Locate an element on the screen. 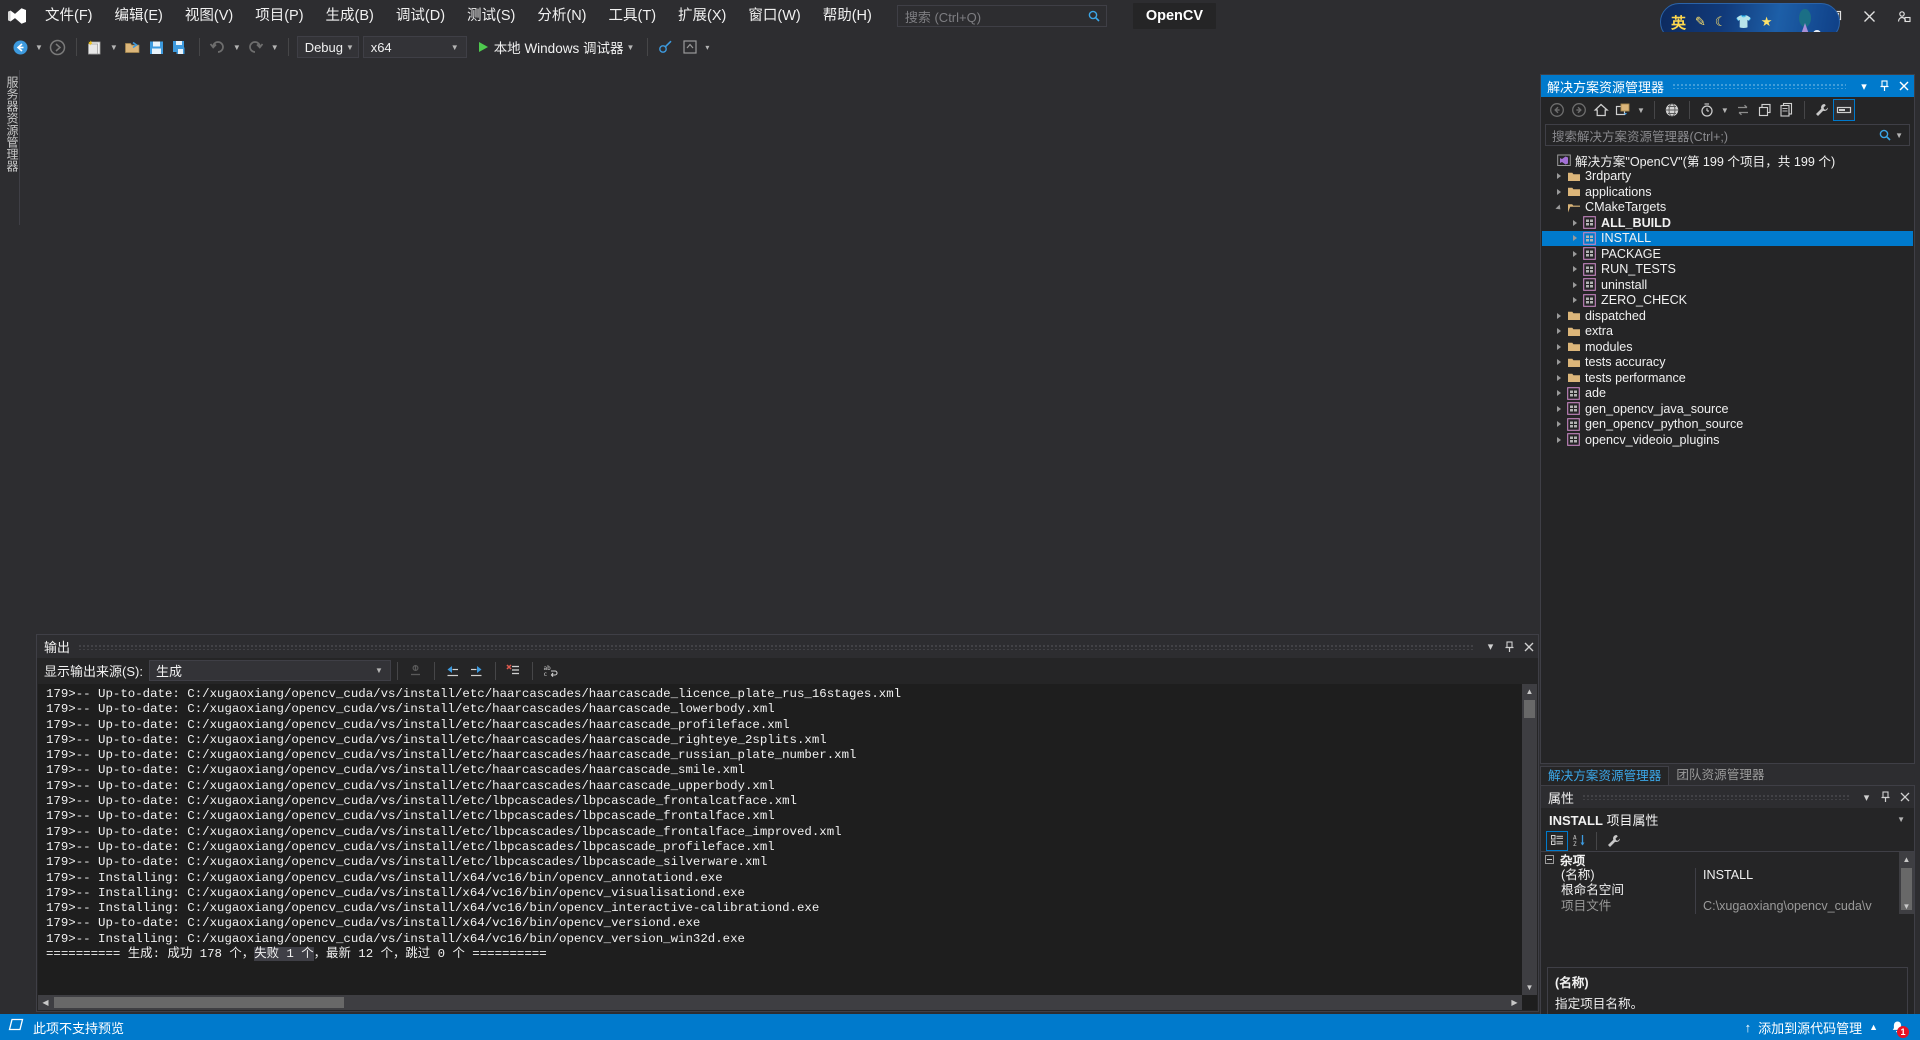  property-value: INSTALL is located at coordinates (1724, 876).